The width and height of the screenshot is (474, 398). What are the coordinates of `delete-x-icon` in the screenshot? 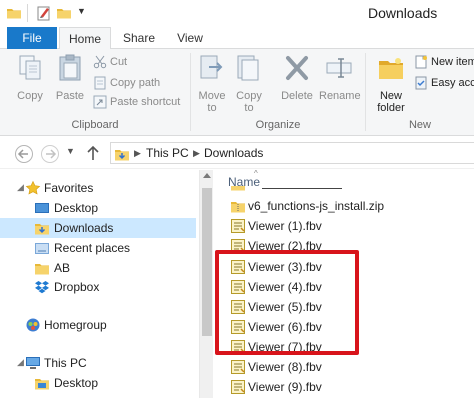 It's located at (297, 68).